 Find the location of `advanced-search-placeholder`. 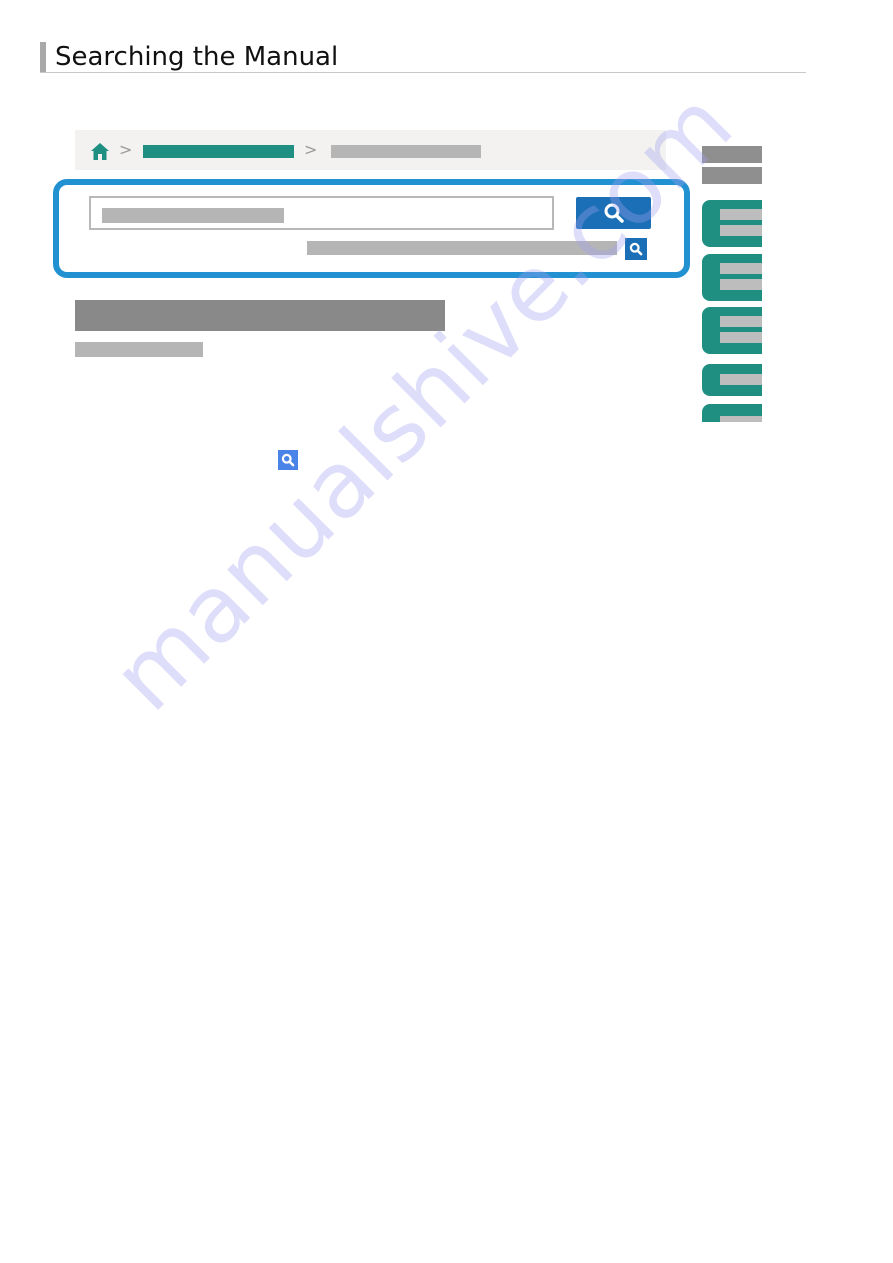

advanced-search-placeholder is located at coordinates (462, 248).